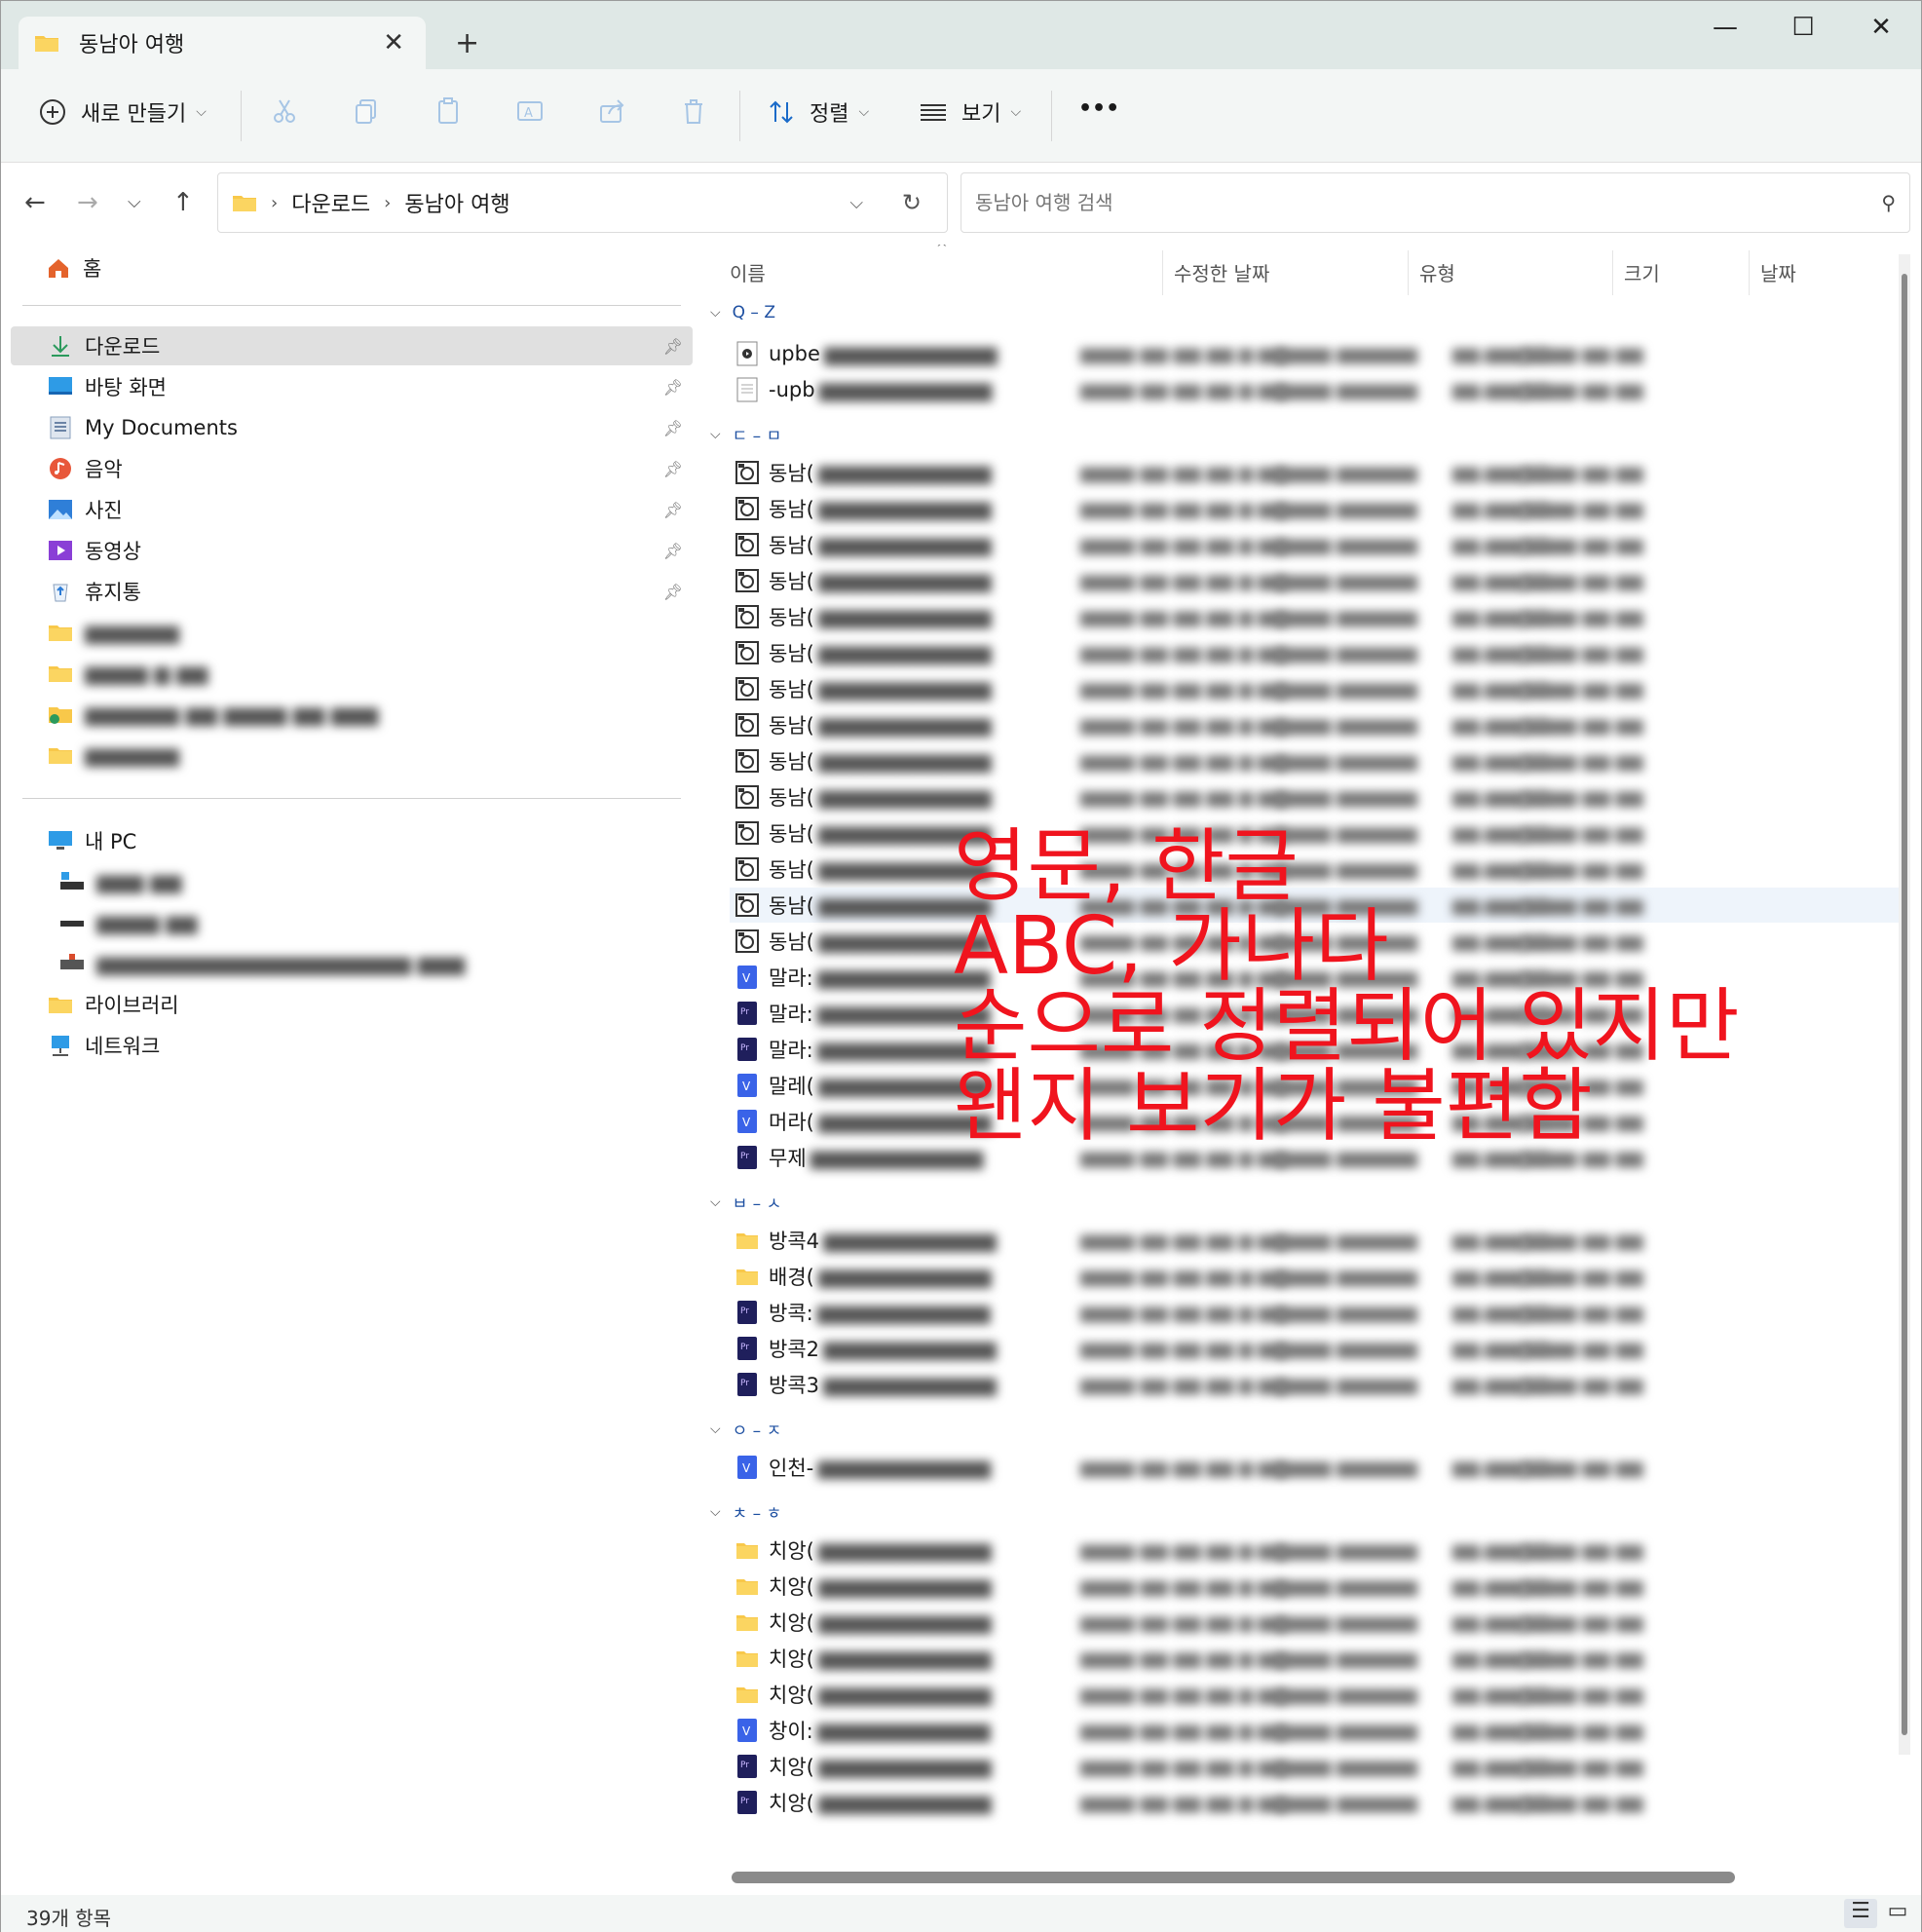  I want to click on sort-button: 정렬 ⌵, so click(818, 112).